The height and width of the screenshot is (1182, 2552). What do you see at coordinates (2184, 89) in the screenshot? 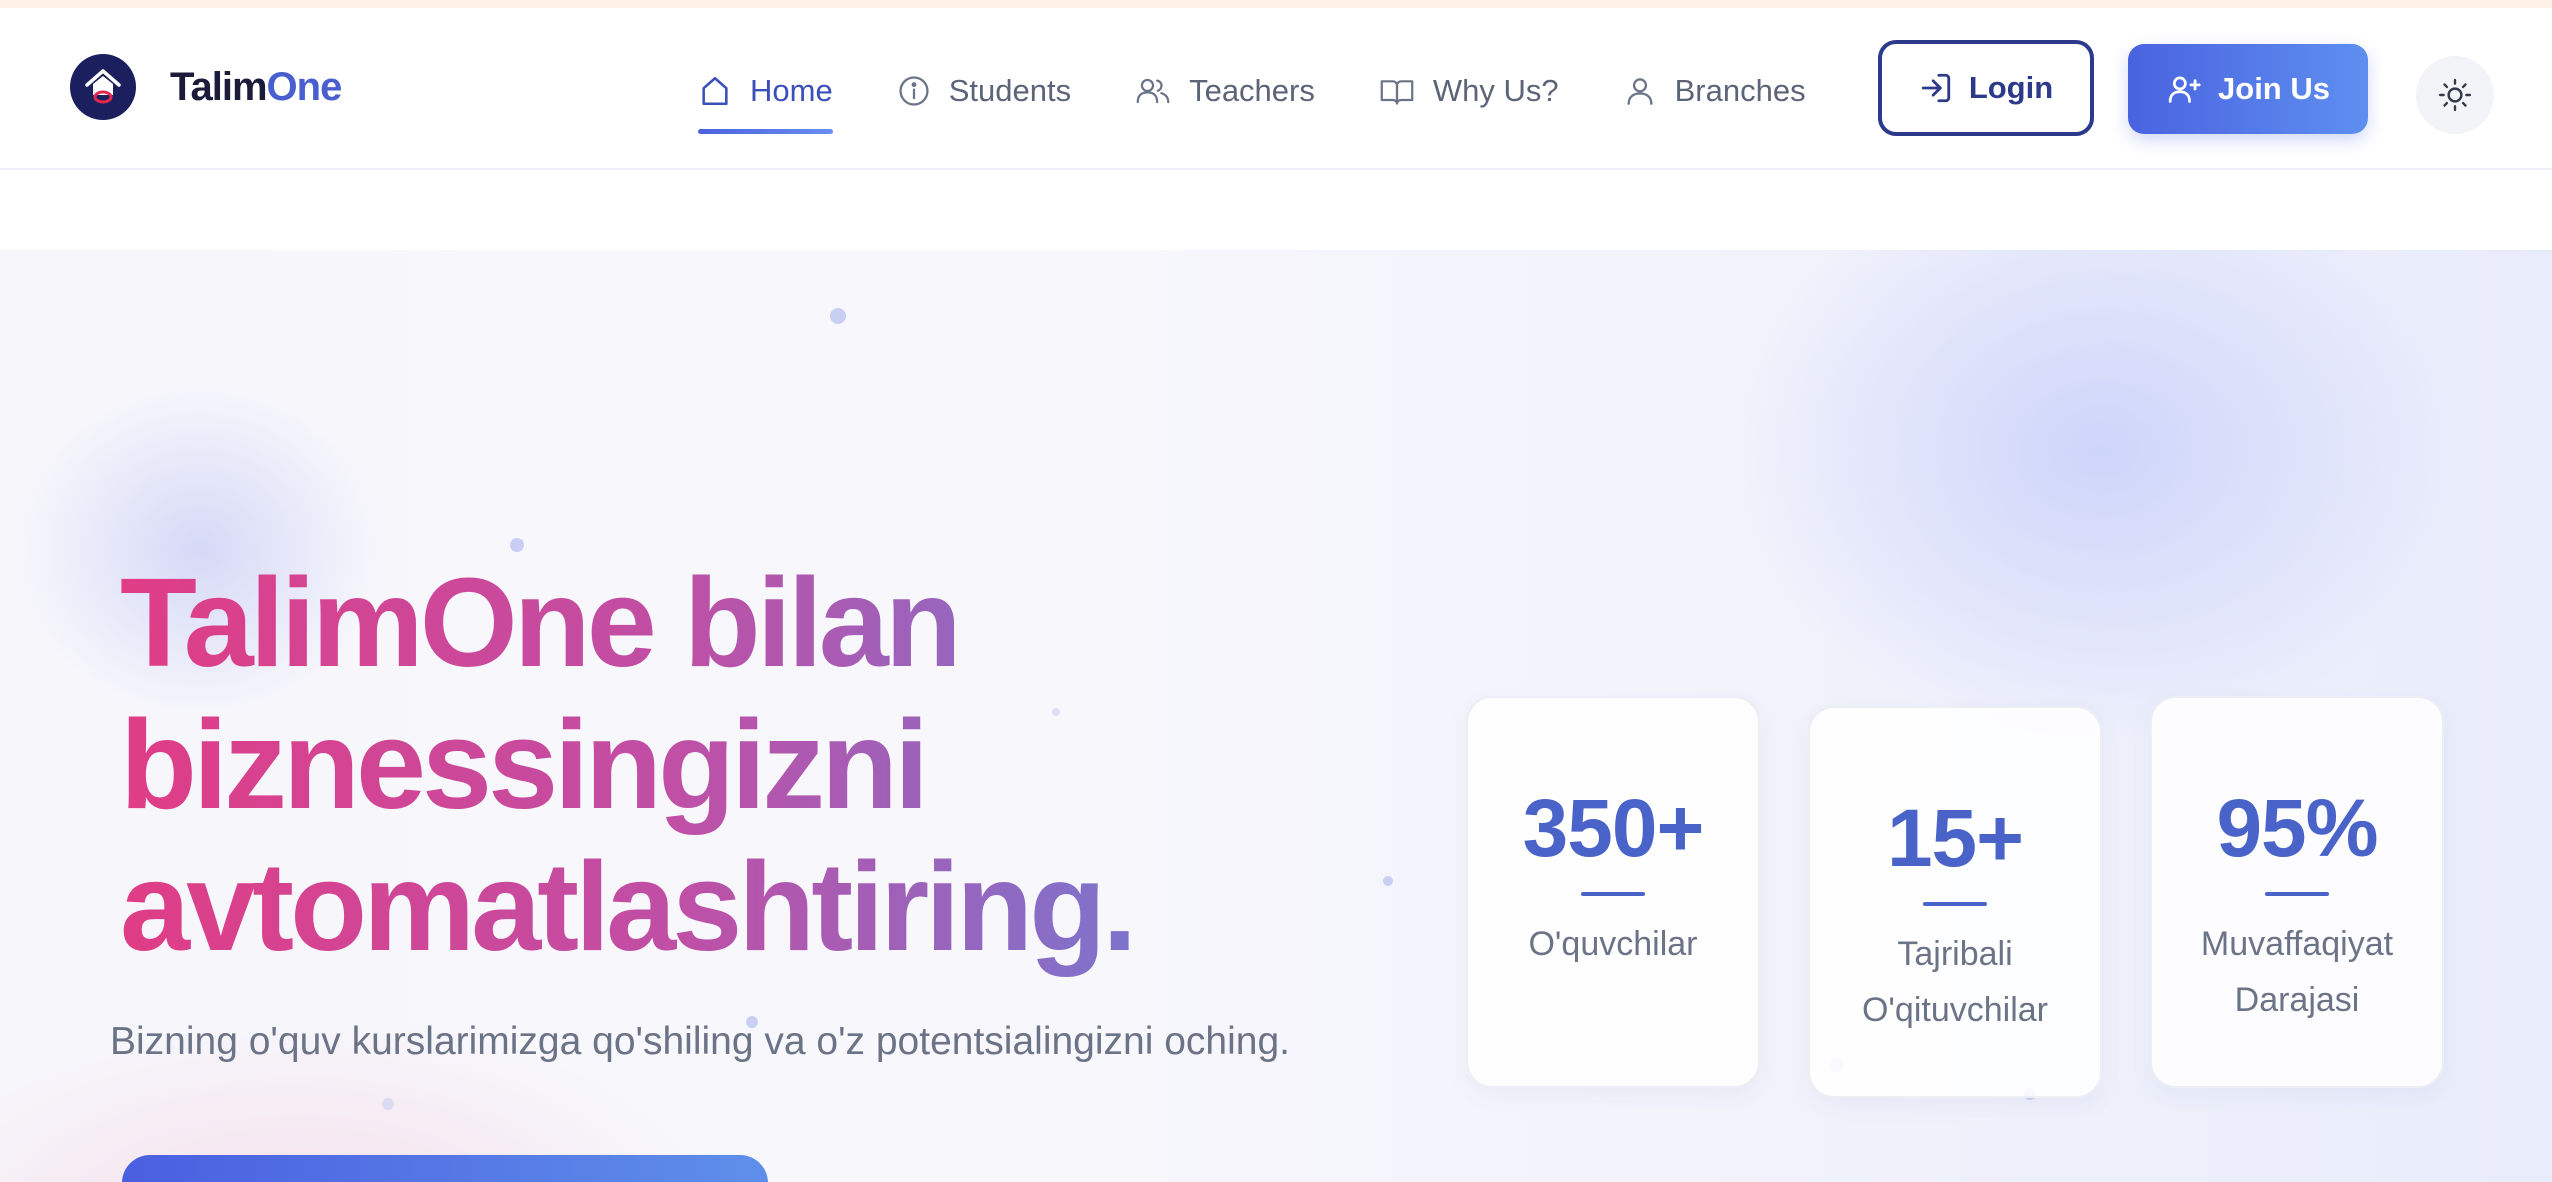
I see `user-plus-icon` at bounding box center [2184, 89].